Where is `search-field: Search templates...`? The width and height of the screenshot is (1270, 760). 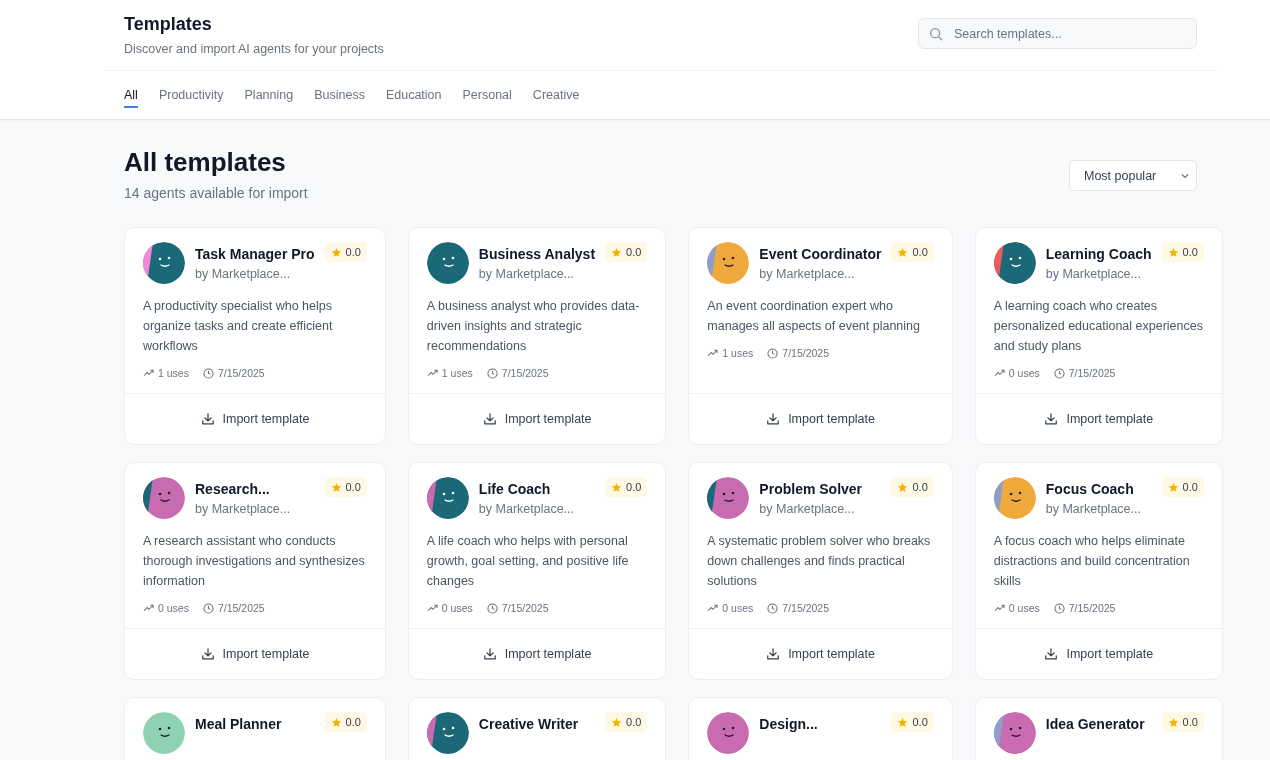 search-field: Search templates... is located at coordinates (1057, 33).